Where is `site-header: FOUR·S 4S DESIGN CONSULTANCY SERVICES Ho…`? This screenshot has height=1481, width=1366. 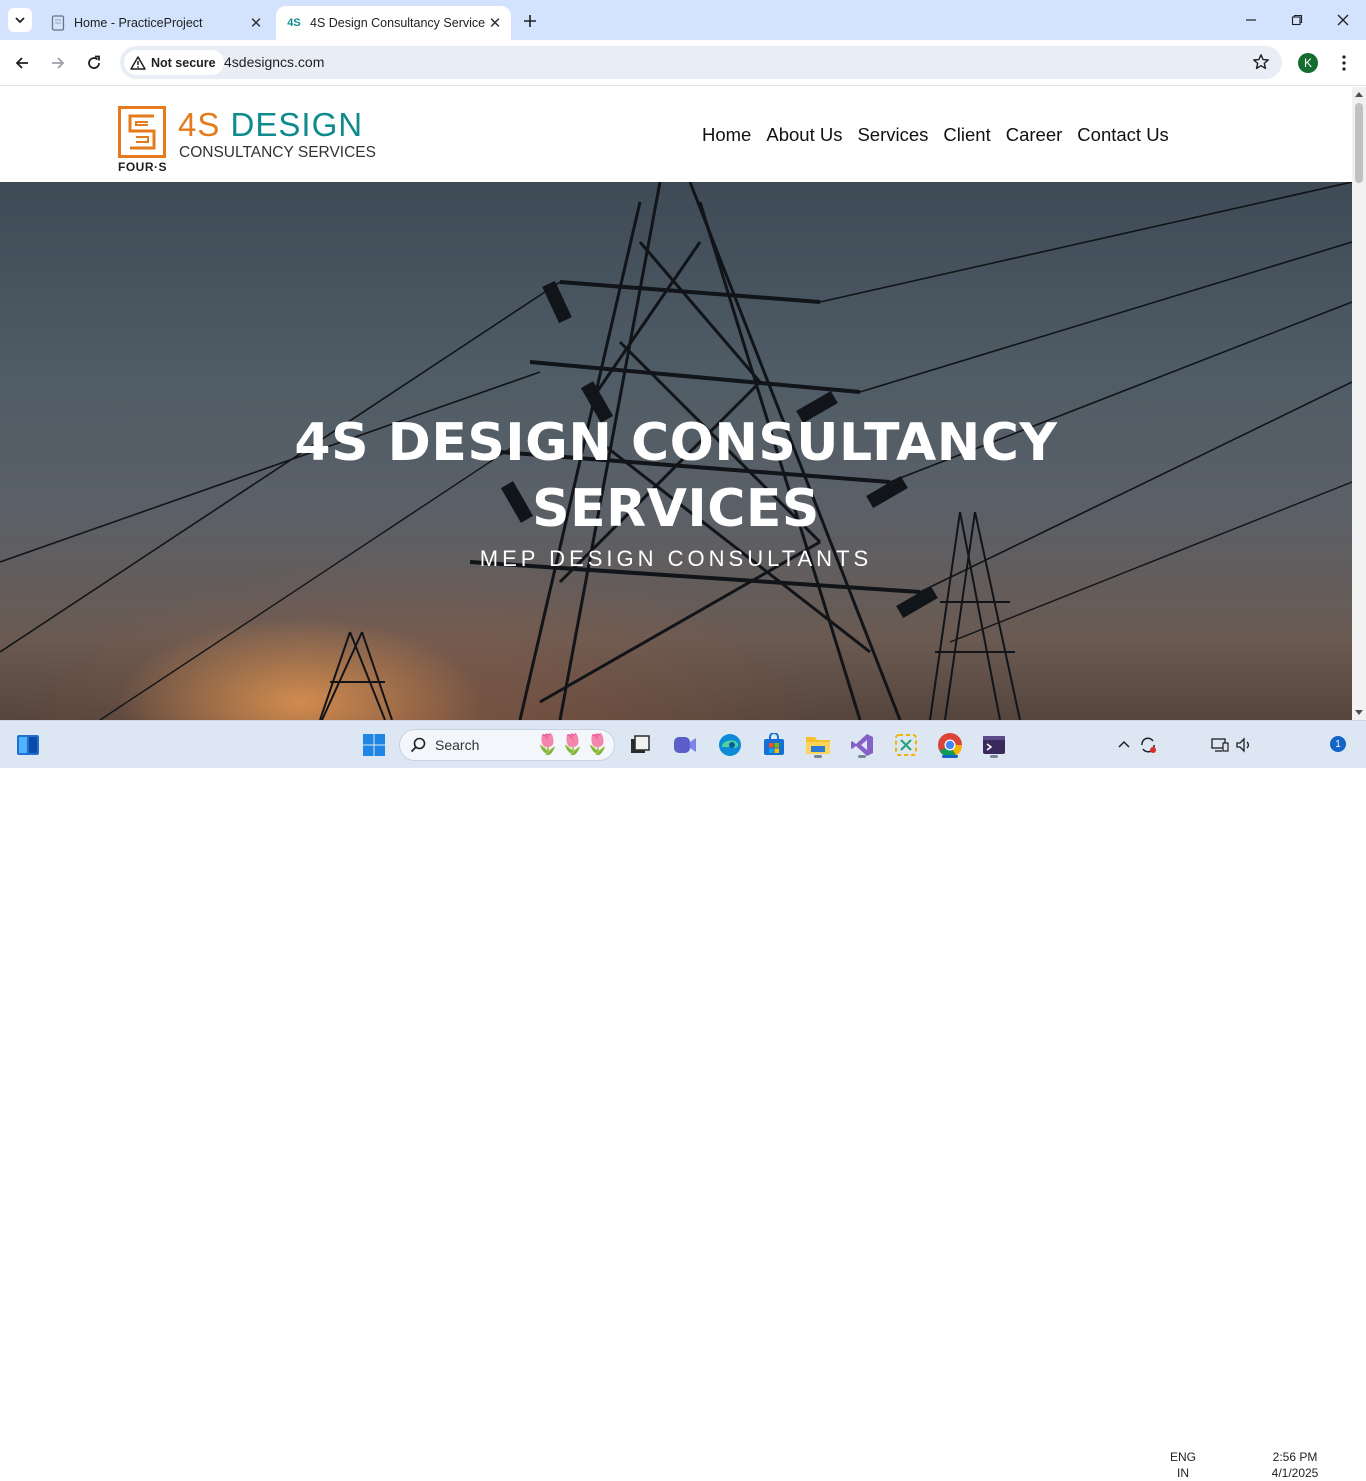
site-header: FOUR·S 4S DESIGN CONSULTANCY SERVICES Ho… is located at coordinates (676, 134).